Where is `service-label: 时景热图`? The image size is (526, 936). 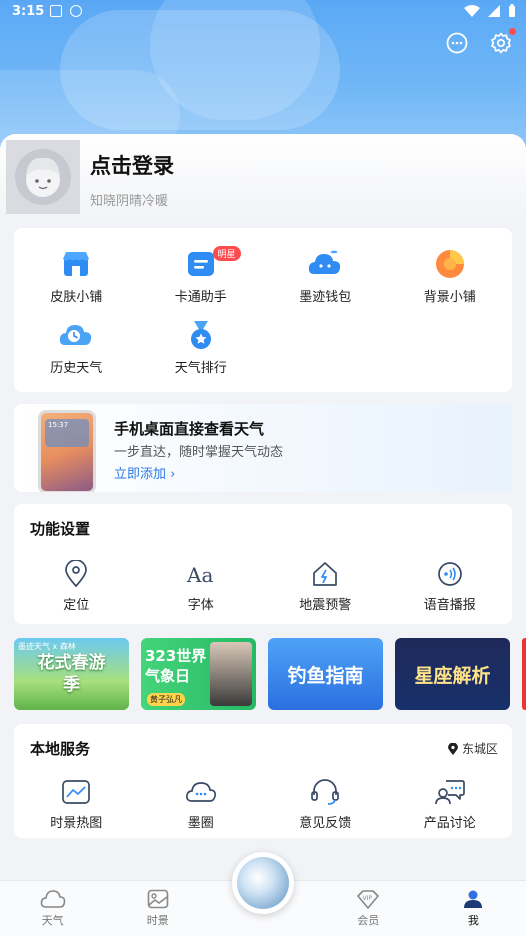
service-label: 时景热图 is located at coordinates (76, 823).